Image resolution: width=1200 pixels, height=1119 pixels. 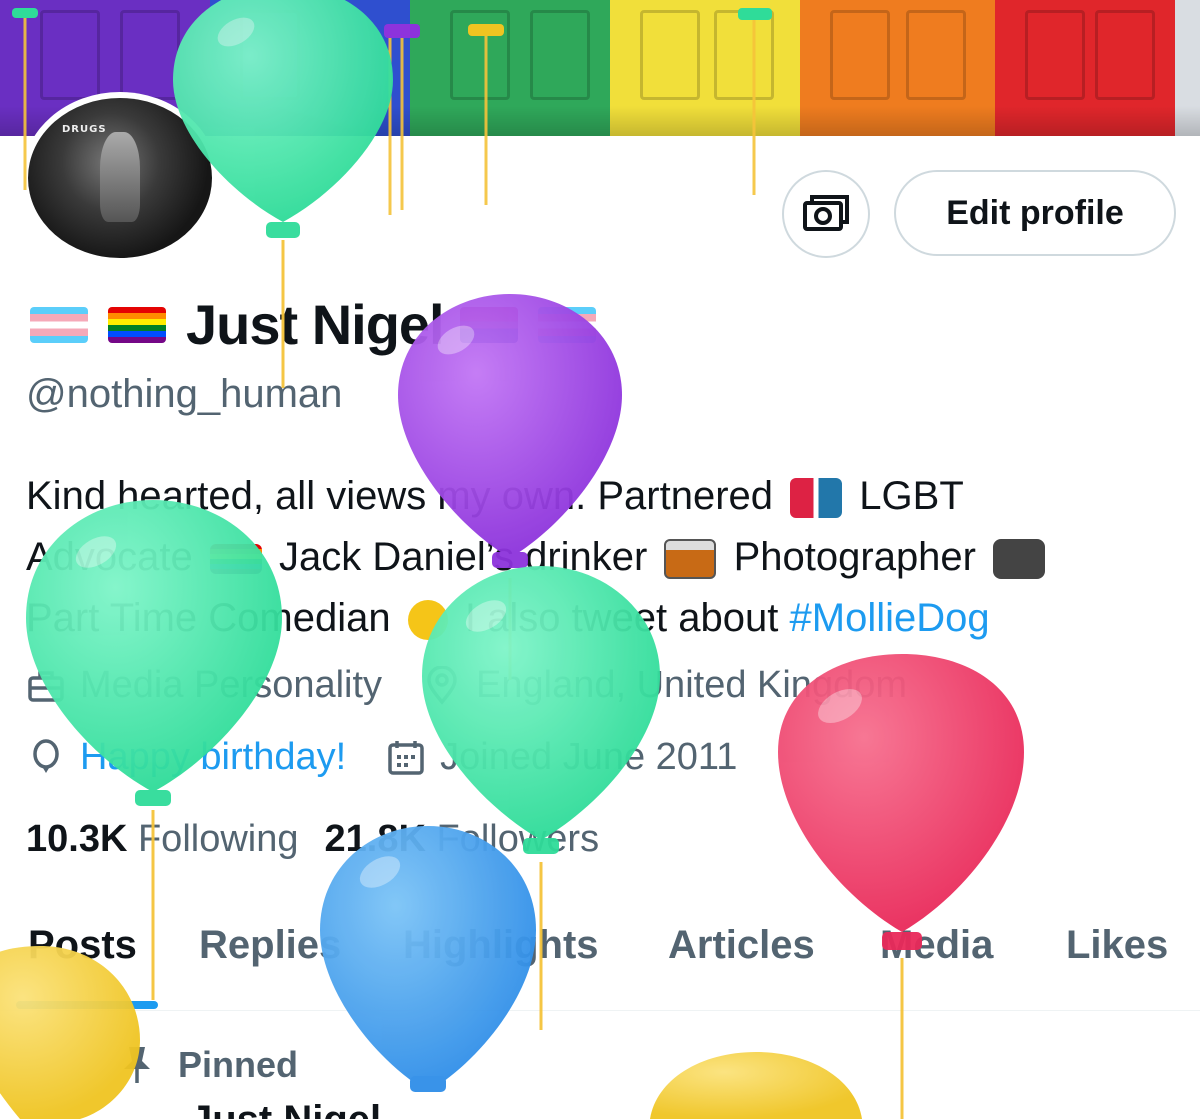 I want to click on pinned-post-author: Just Nigel, so click(x=285, y=1108).